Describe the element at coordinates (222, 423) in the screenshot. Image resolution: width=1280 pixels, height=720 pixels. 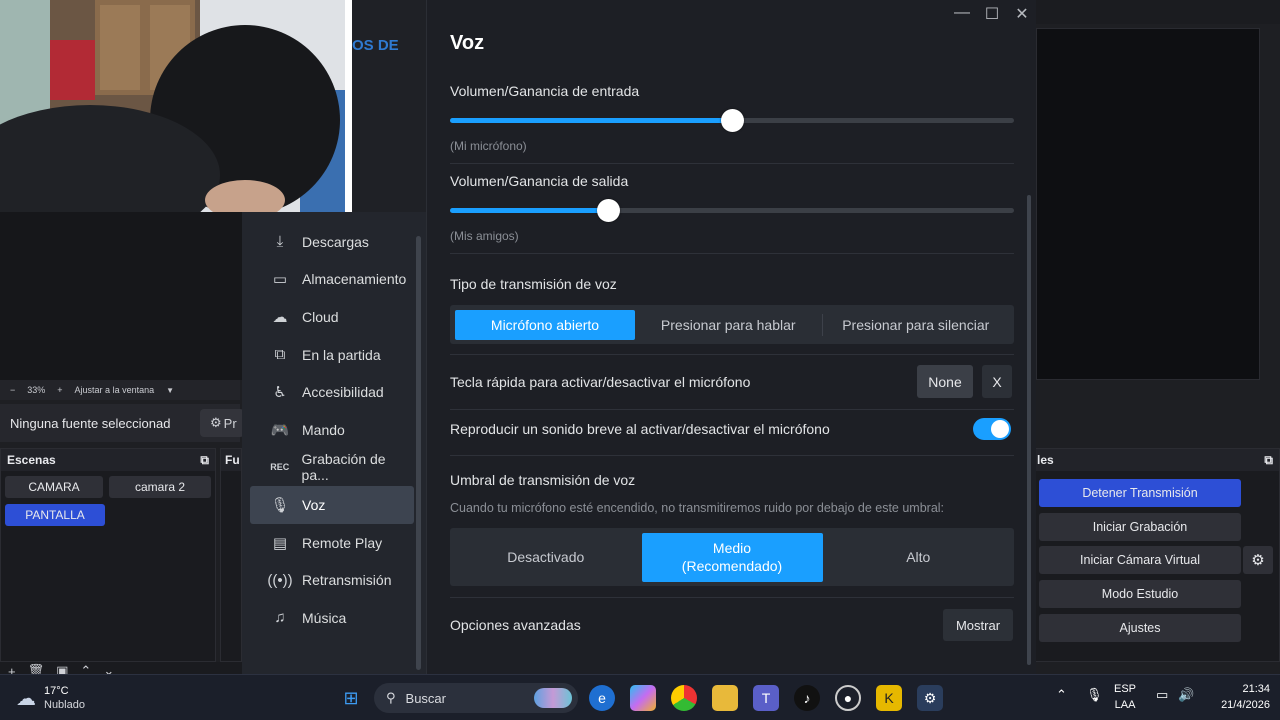
I see `obs-properties-button: ⚙ Pr` at that location.